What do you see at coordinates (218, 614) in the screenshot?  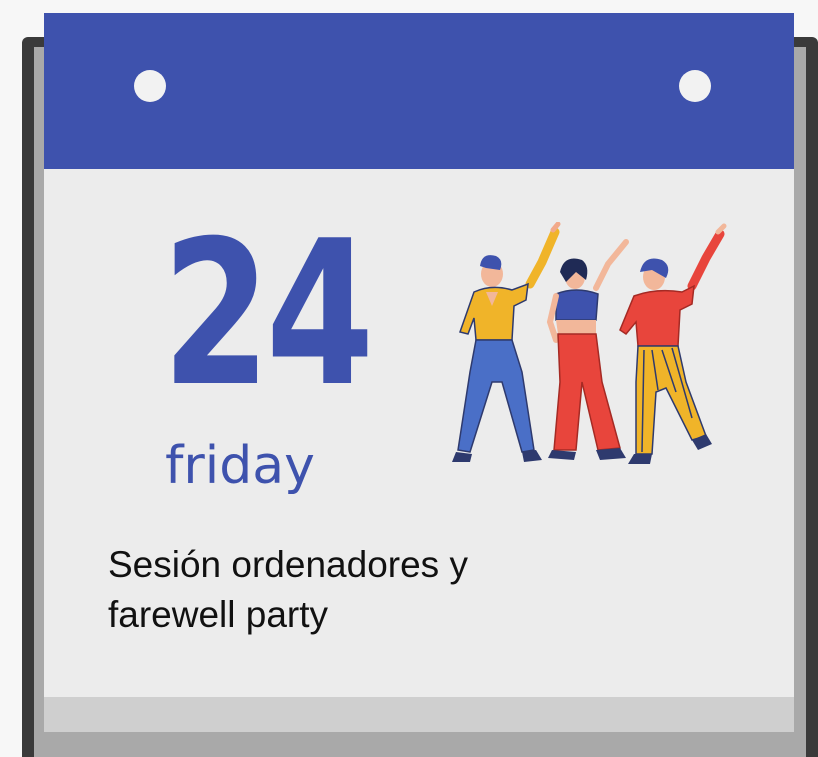 I see `event-line-2: farewell party` at bounding box center [218, 614].